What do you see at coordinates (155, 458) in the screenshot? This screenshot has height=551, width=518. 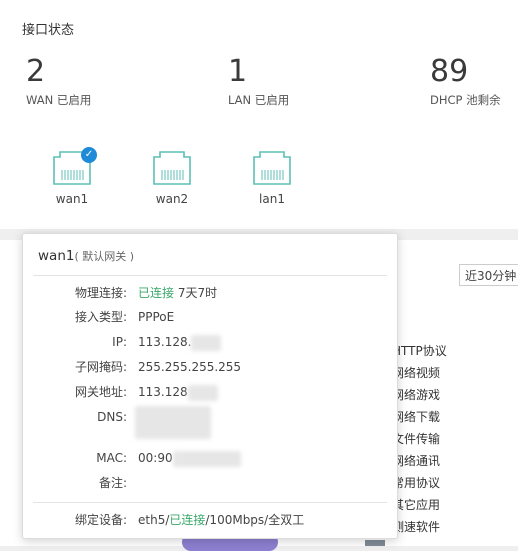 I see `mac-value: 00:90` at bounding box center [155, 458].